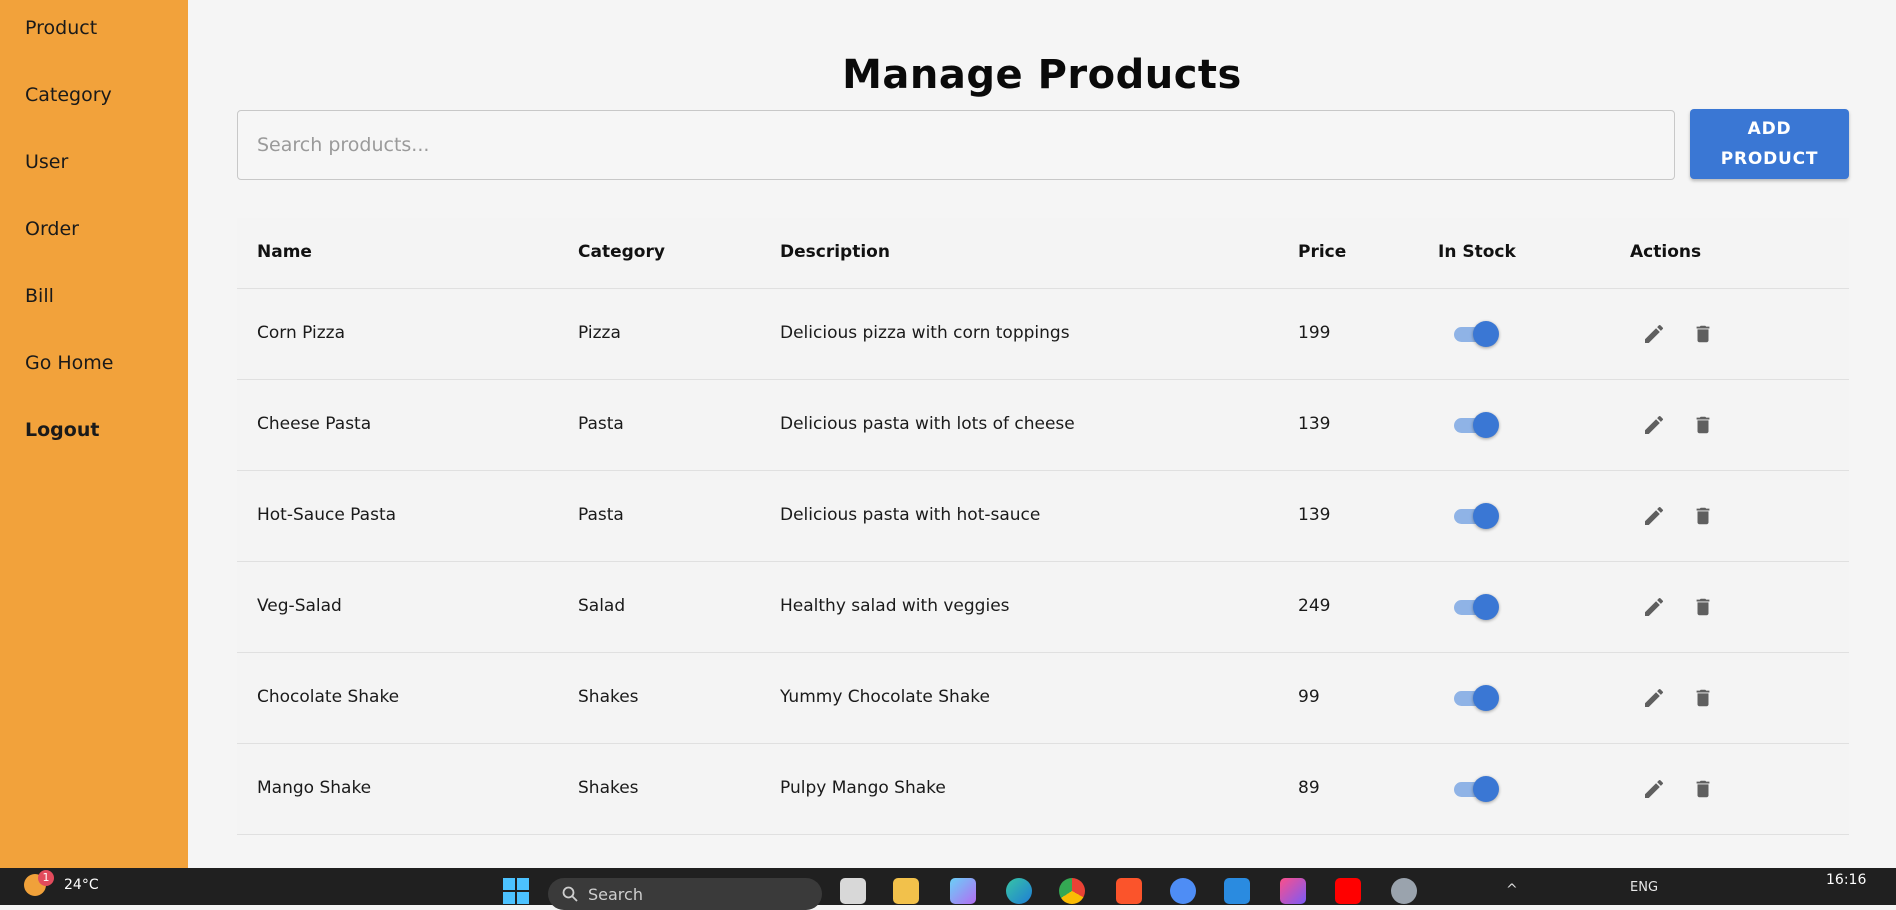 The height and width of the screenshot is (910, 1896). I want to click on taskbar: 1 24°C Search ^ ENG 16:16, so click(948, 889).